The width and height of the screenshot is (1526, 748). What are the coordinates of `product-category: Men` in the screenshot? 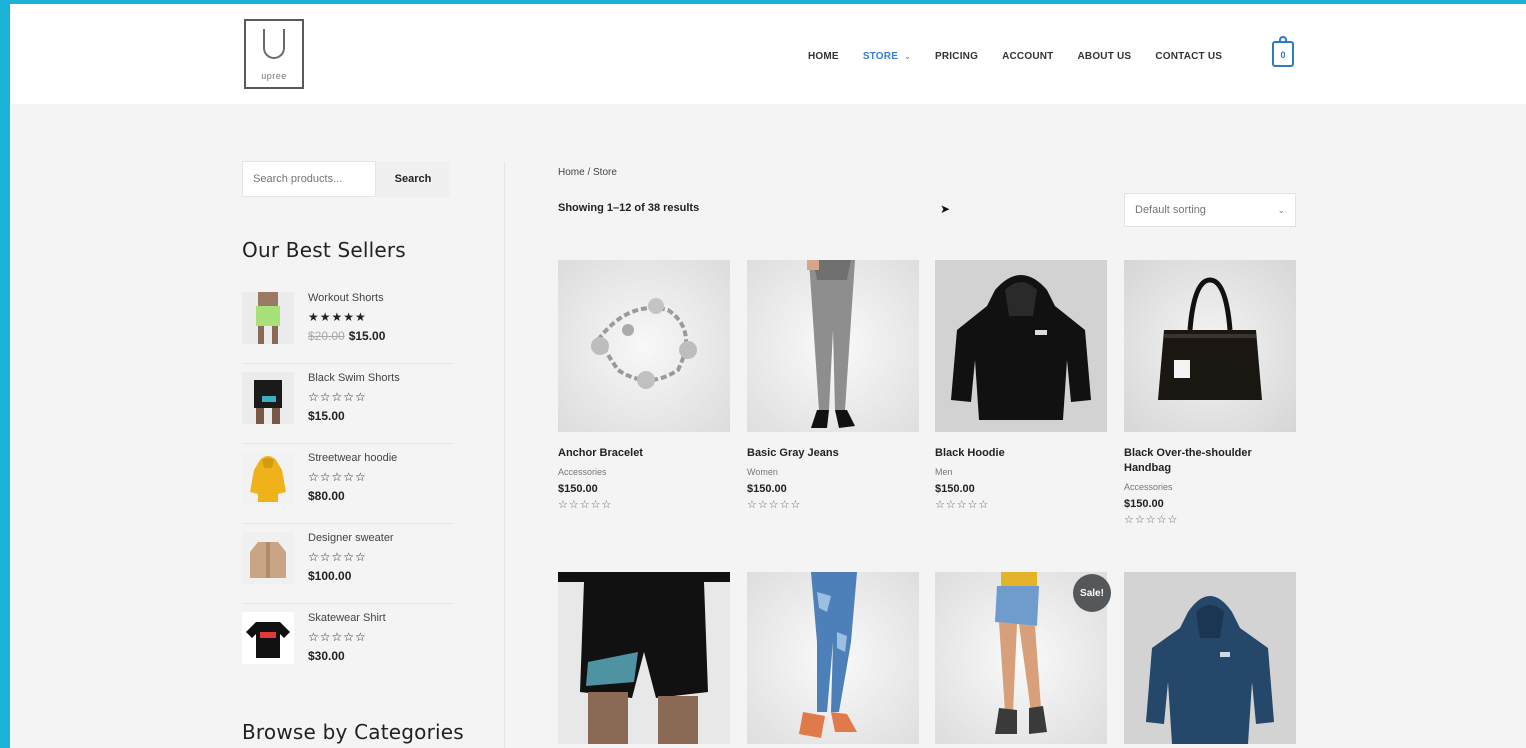 It's located at (944, 472).